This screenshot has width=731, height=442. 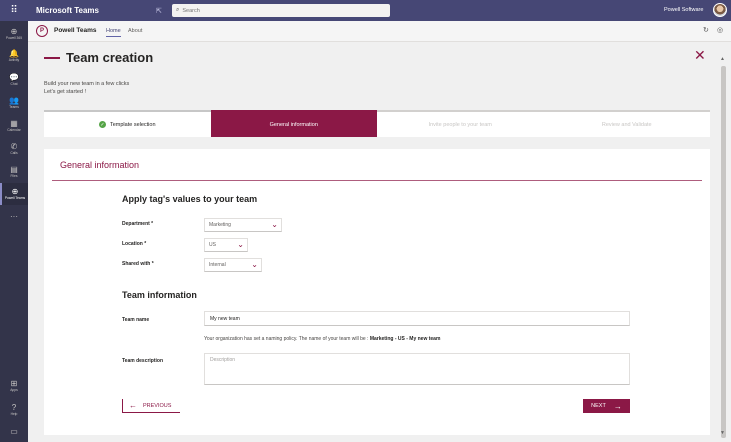 What do you see at coordinates (217, 265) in the screenshot?
I see `shared-with-value: Internal` at bounding box center [217, 265].